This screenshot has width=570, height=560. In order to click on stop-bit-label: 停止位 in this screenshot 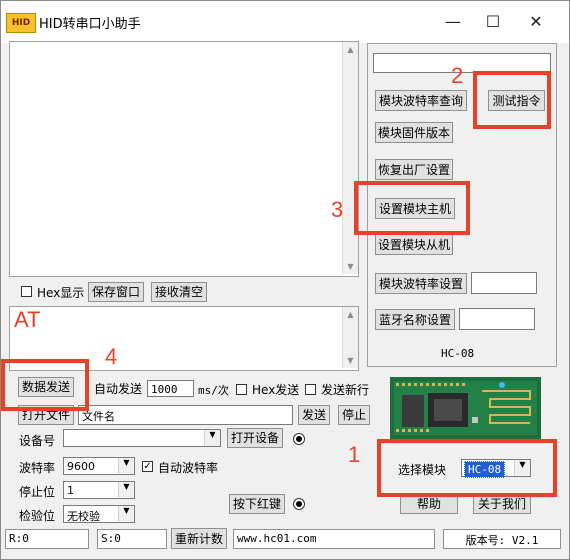, I will do `click(37, 492)`.